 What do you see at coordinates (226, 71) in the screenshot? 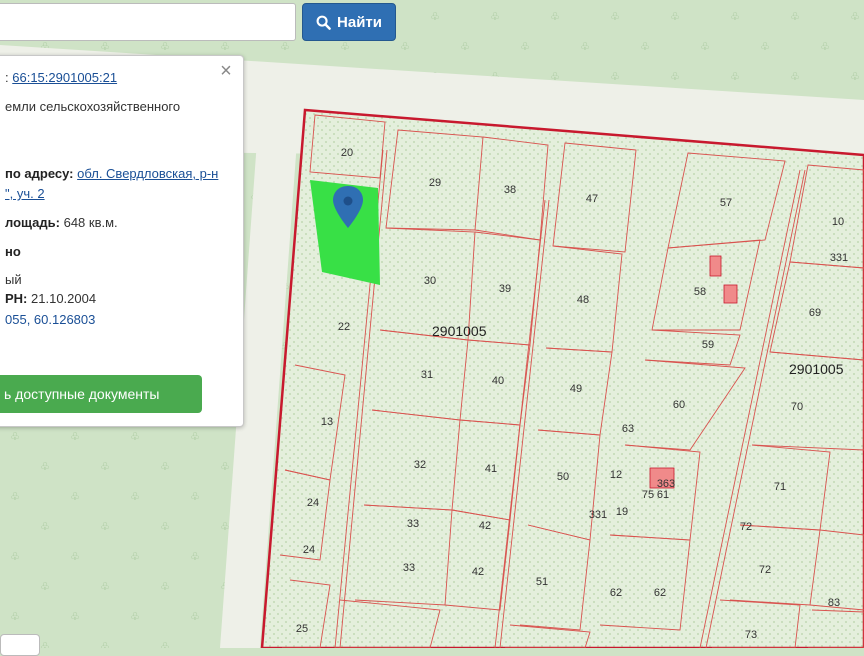
I see `close-icon: ×` at bounding box center [226, 71].